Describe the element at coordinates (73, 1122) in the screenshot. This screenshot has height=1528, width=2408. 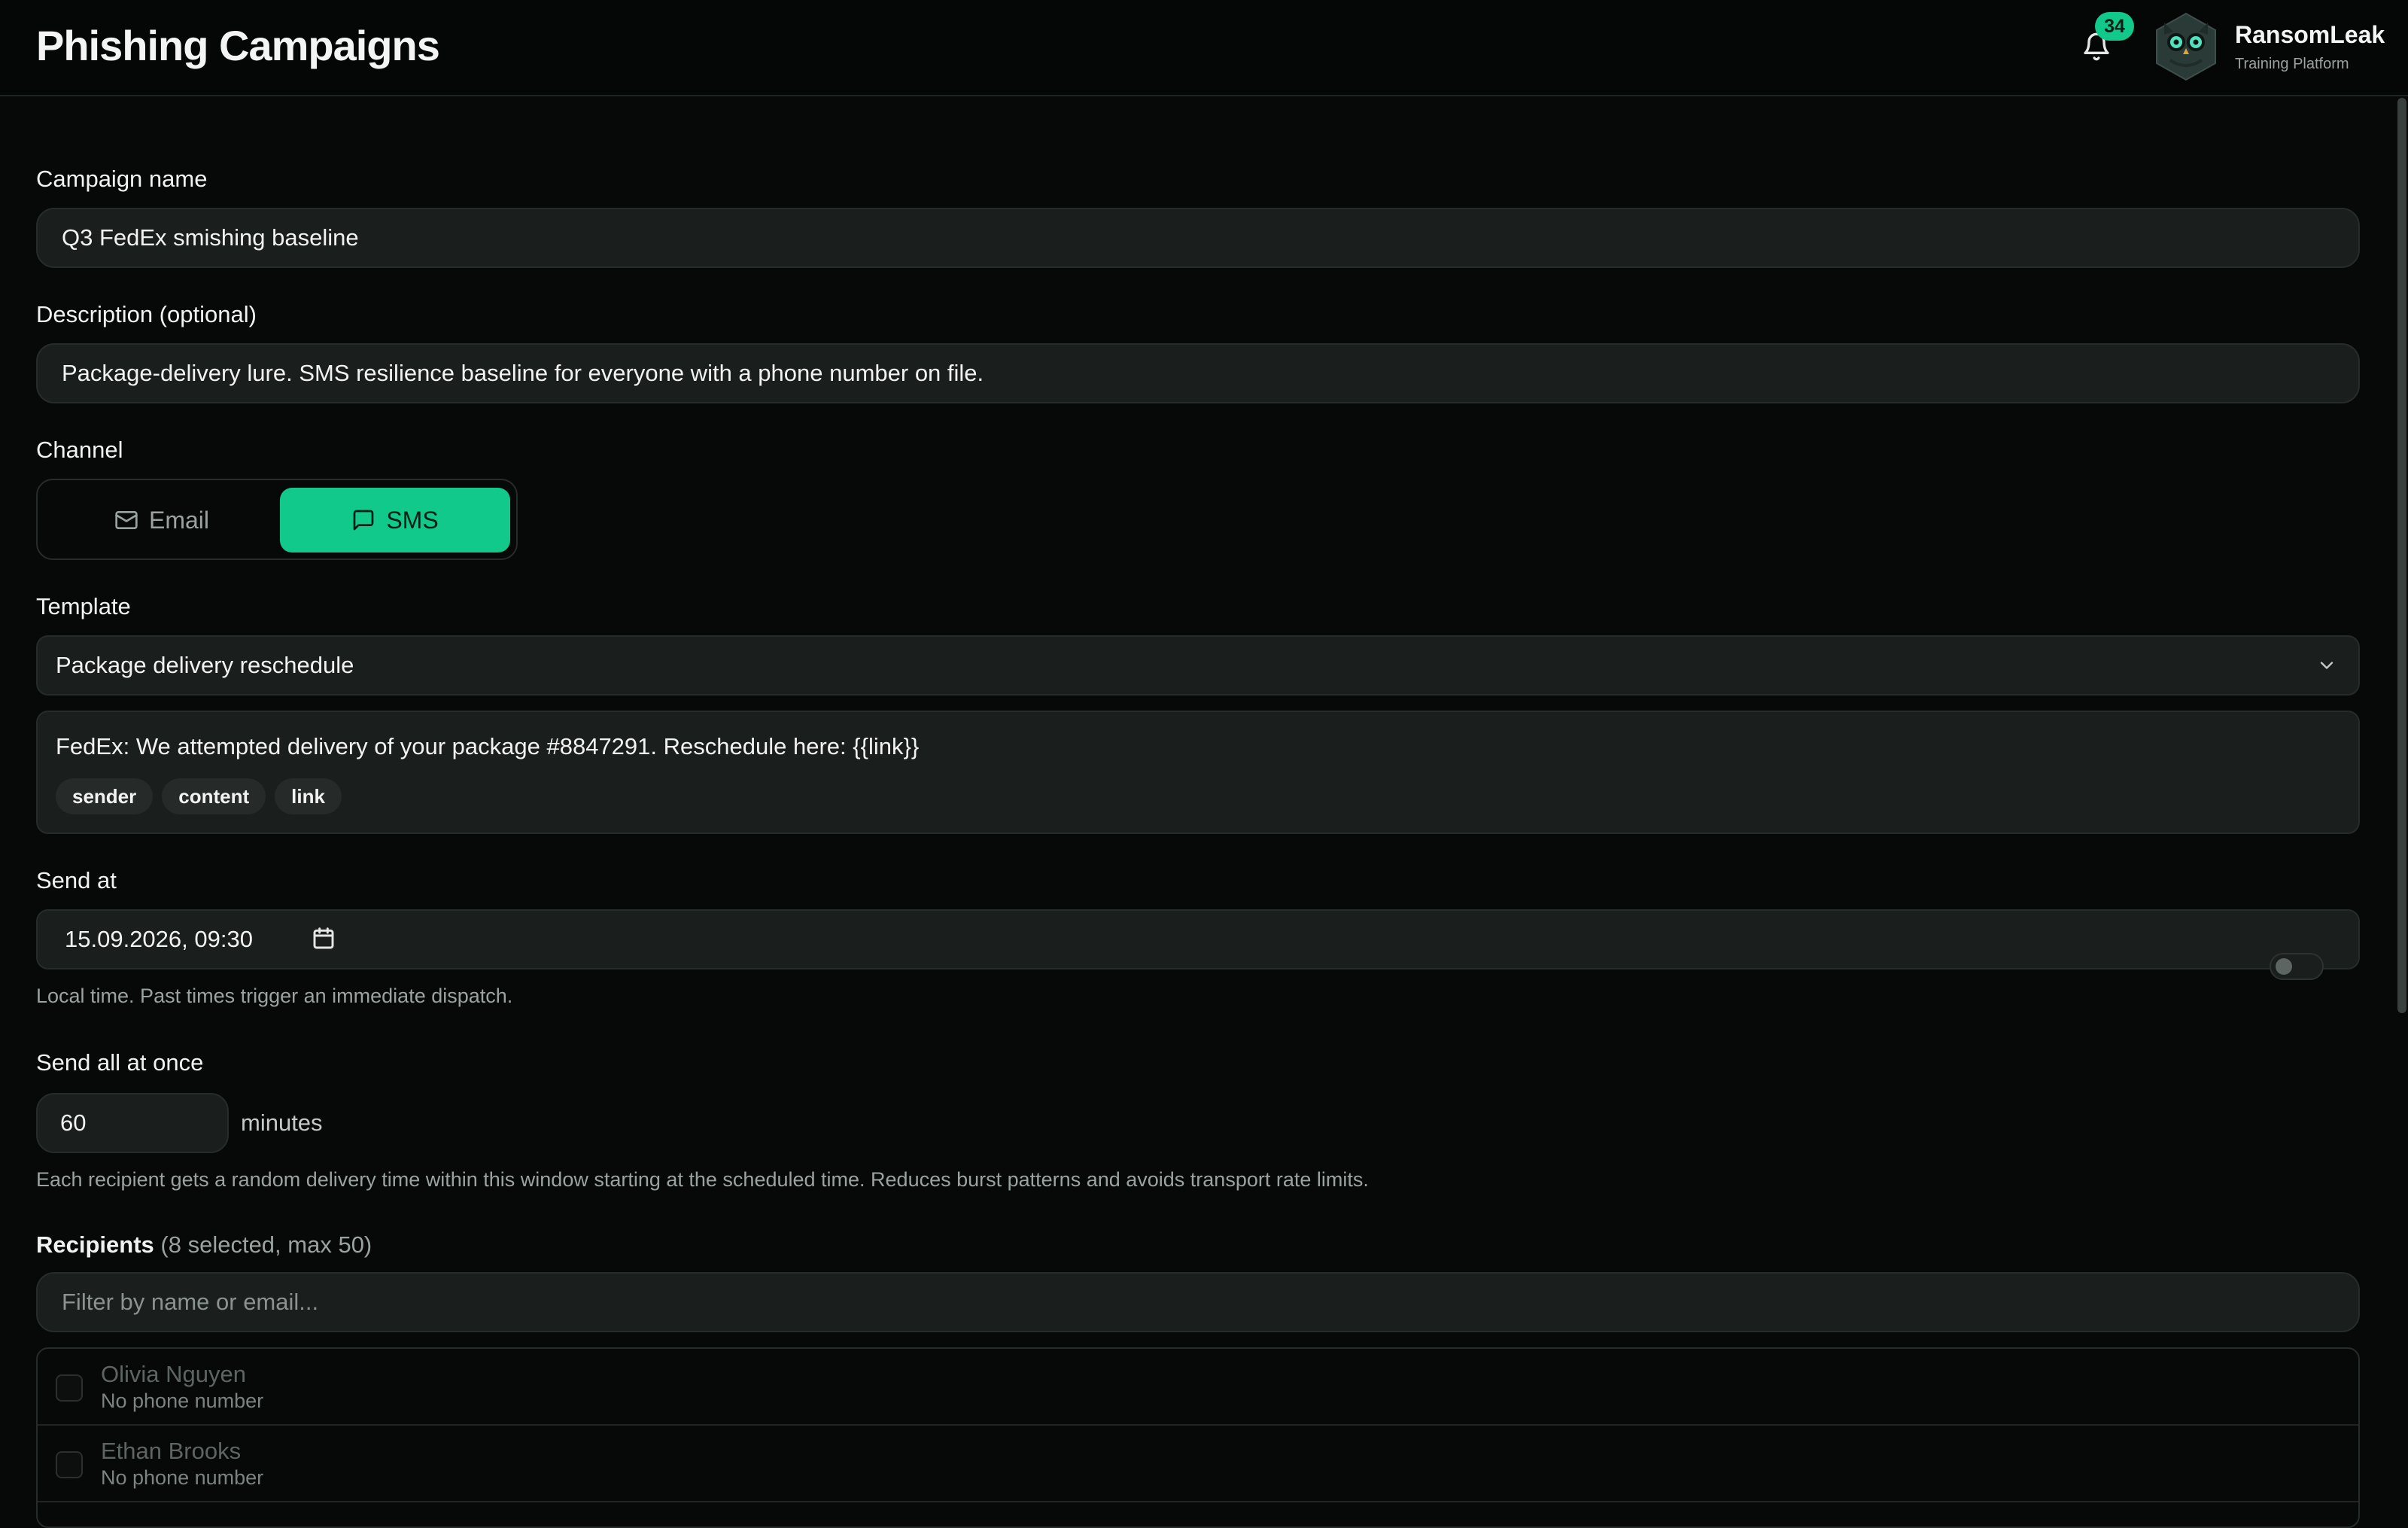
I see `send-window-minutes-value: 60` at that location.